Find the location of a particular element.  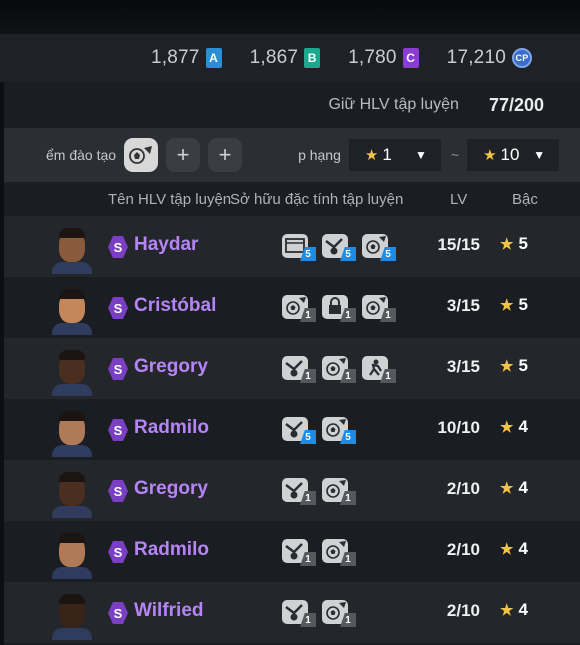

coach-row: S Gregory 1 1 1 3/15 ★ 5 is located at coordinates (292, 368).